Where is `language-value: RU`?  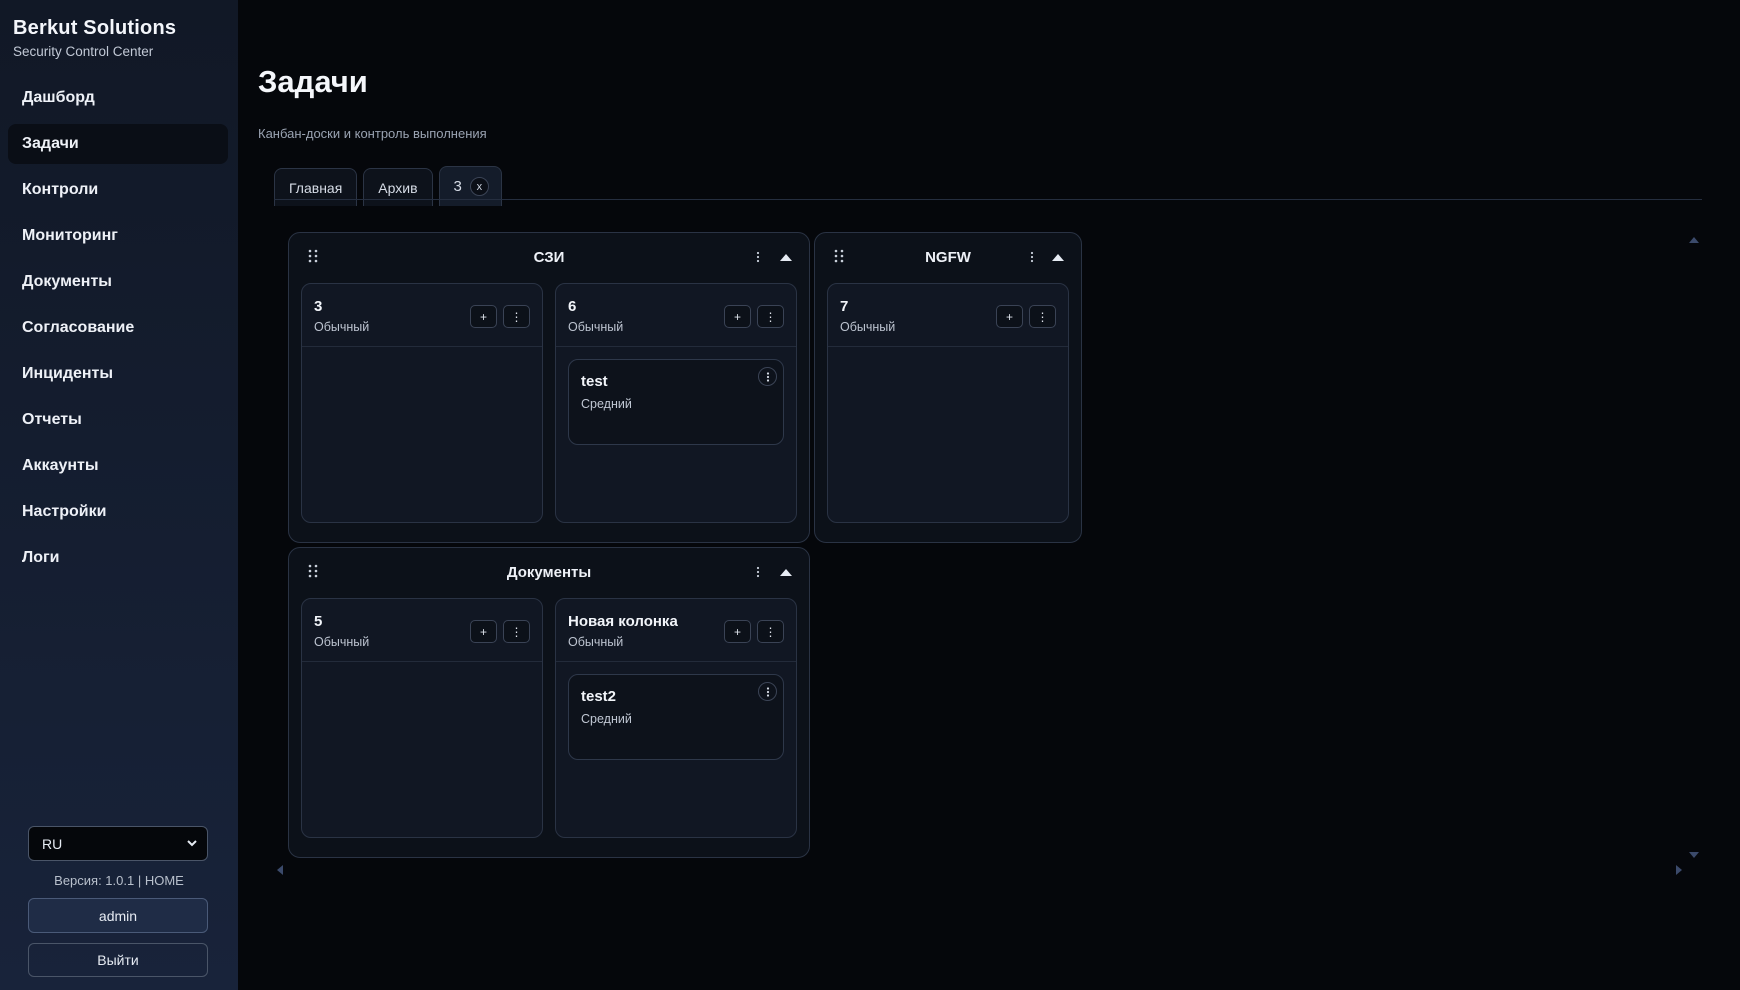 language-value: RU is located at coordinates (52, 843).